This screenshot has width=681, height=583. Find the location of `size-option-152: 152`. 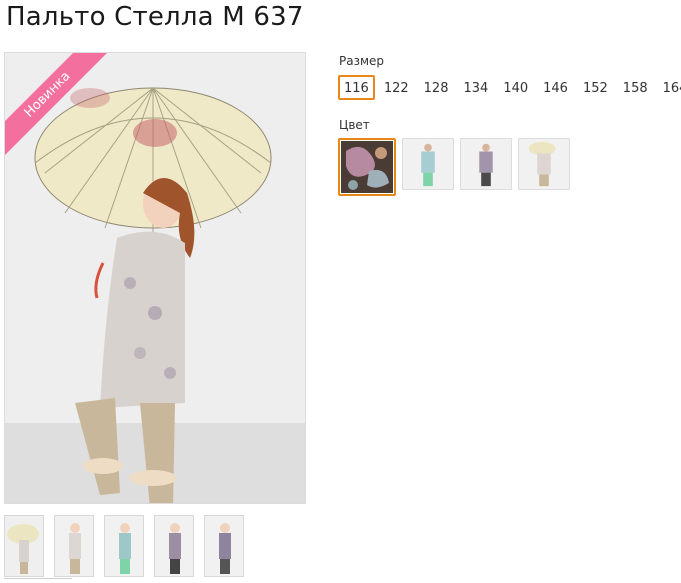

size-option-152: 152 is located at coordinates (595, 87).